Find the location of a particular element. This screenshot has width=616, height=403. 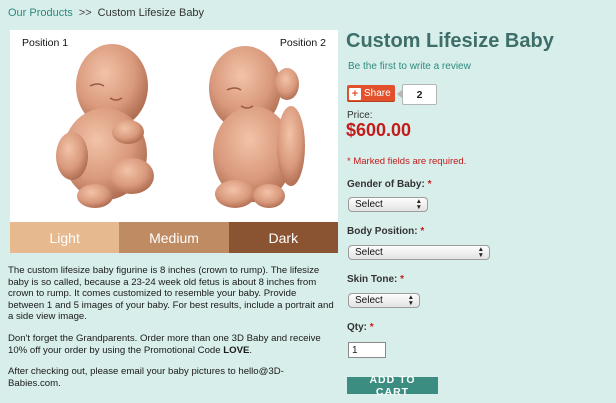

price-value: $600.00 is located at coordinates (379, 130).